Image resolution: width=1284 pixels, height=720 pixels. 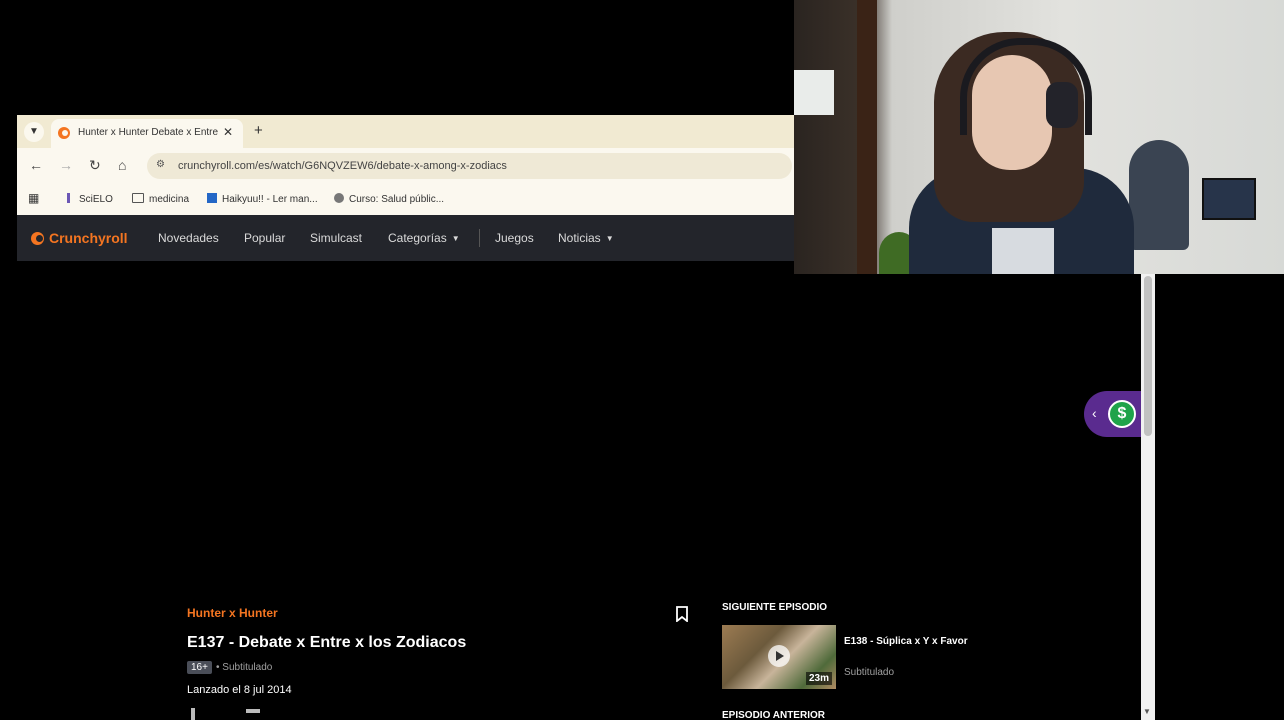 I want to click on tab-title: Hunter x Hunter Debate x Entre, so click(x=148, y=132).